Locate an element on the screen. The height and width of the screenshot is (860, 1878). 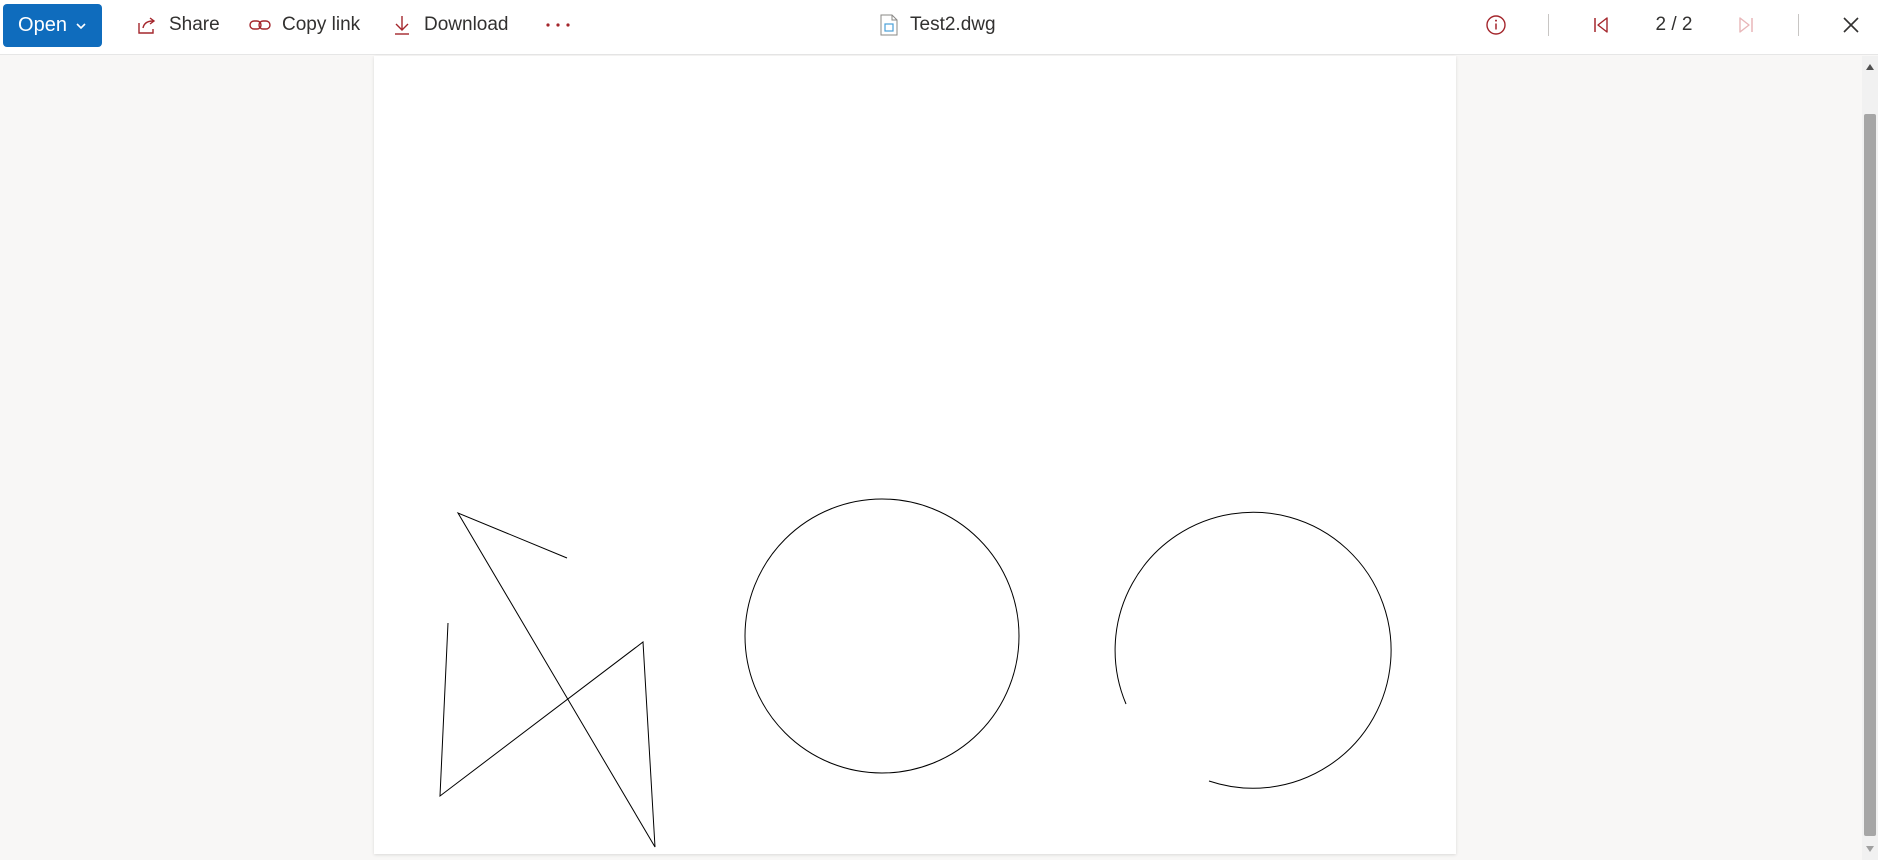
chevron-down-icon is located at coordinates (81, 25).